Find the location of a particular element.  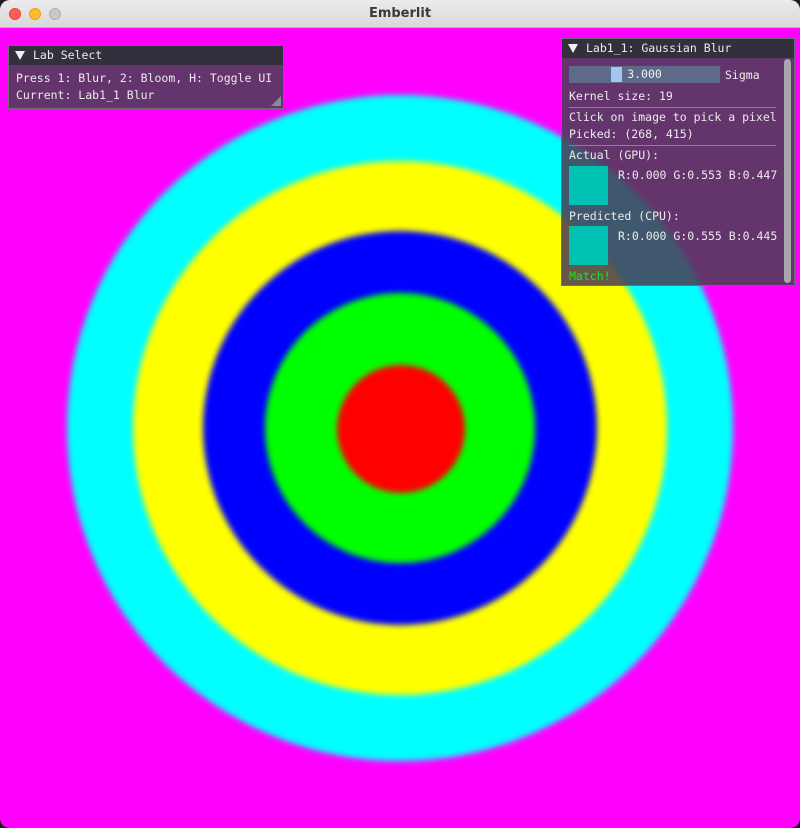

kernel-size-text: Kernel size: 19 is located at coordinates (621, 96).